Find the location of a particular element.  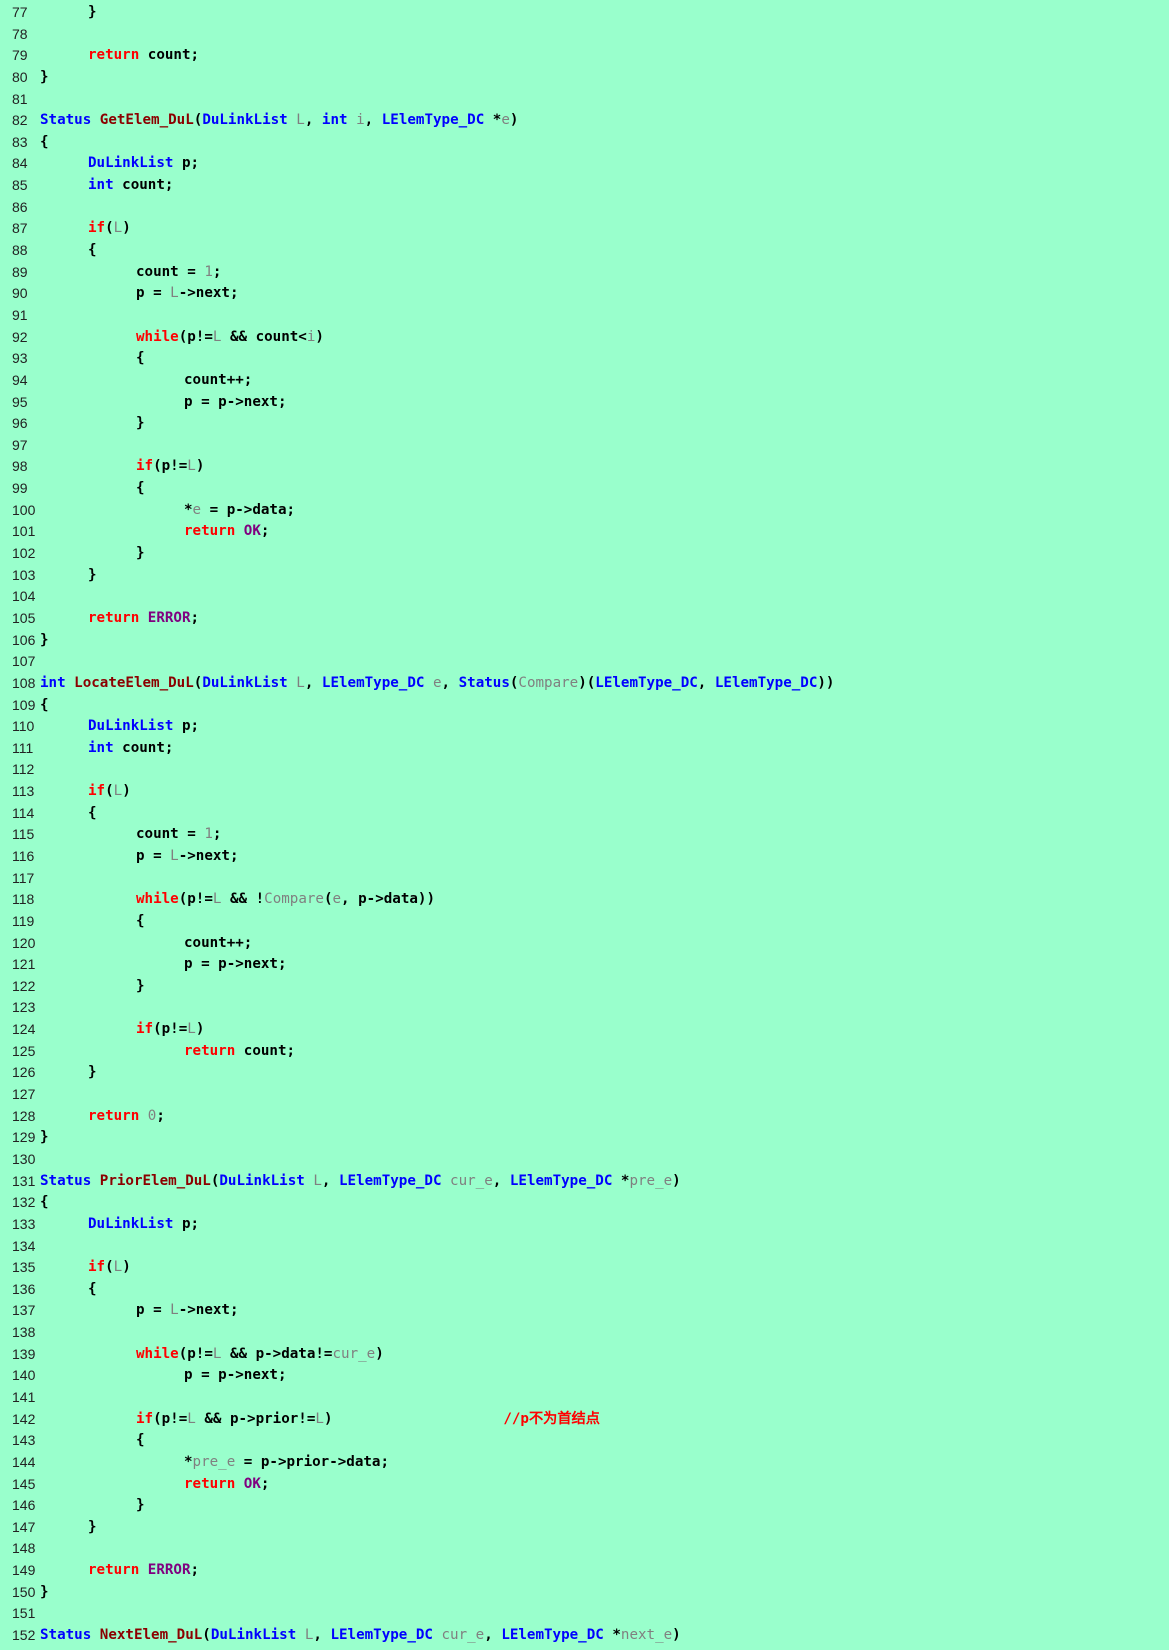

code-line: 120 count++; is located at coordinates (584, 944).